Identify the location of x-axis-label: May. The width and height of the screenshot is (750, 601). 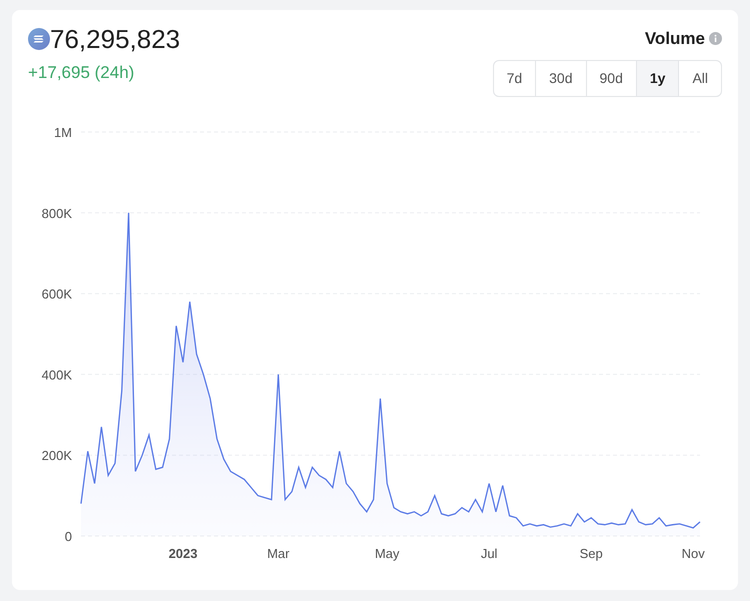
(387, 553).